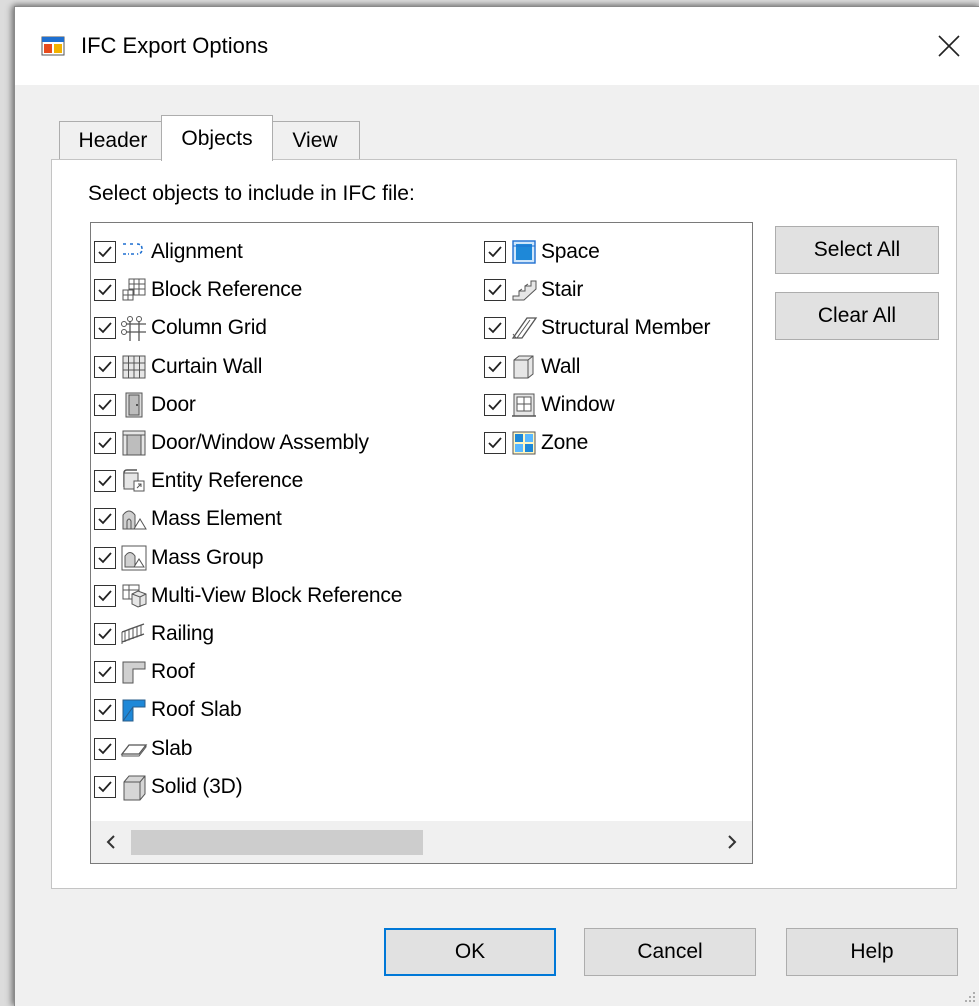 Image resolution: width=979 pixels, height=1006 pixels. I want to click on object-list-item: Column Grid, so click(248, 328).